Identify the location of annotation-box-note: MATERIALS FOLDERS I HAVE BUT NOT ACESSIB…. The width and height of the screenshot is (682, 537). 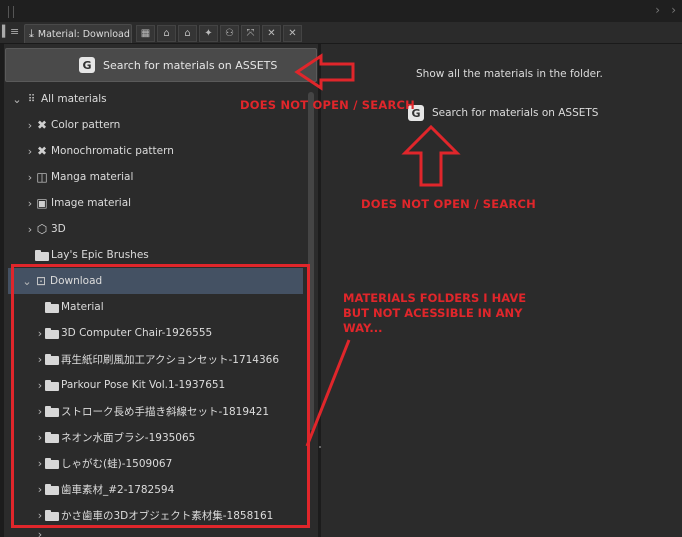
(435, 313).